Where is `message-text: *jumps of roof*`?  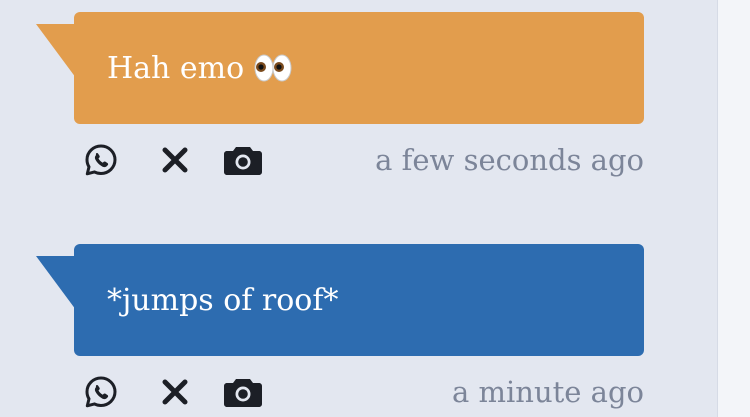 message-text: *jumps of roof* is located at coordinates (223, 300).